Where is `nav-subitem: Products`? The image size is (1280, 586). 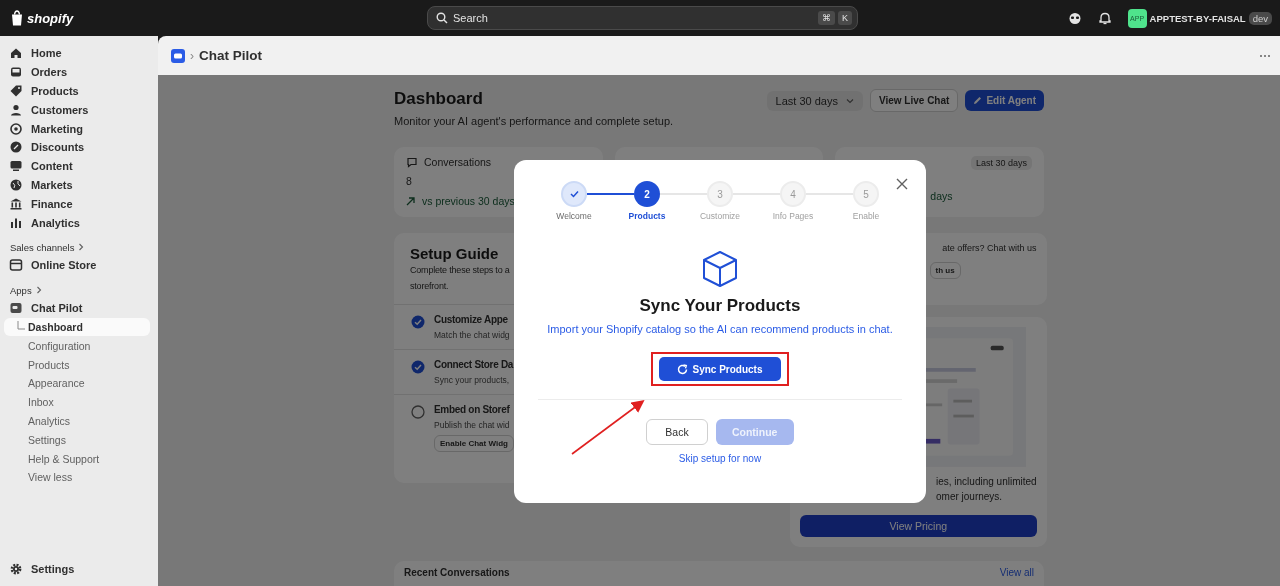 nav-subitem: Products is located at coordinates (77, 364).